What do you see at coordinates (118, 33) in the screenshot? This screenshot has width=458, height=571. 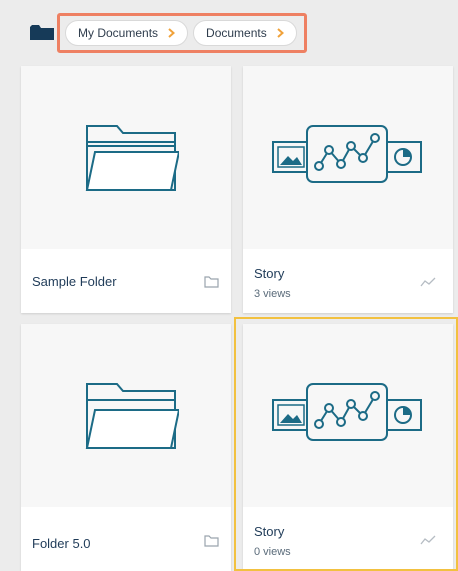 I see `breadcrumb-label: My Documents` at bounding box center [118, 33].